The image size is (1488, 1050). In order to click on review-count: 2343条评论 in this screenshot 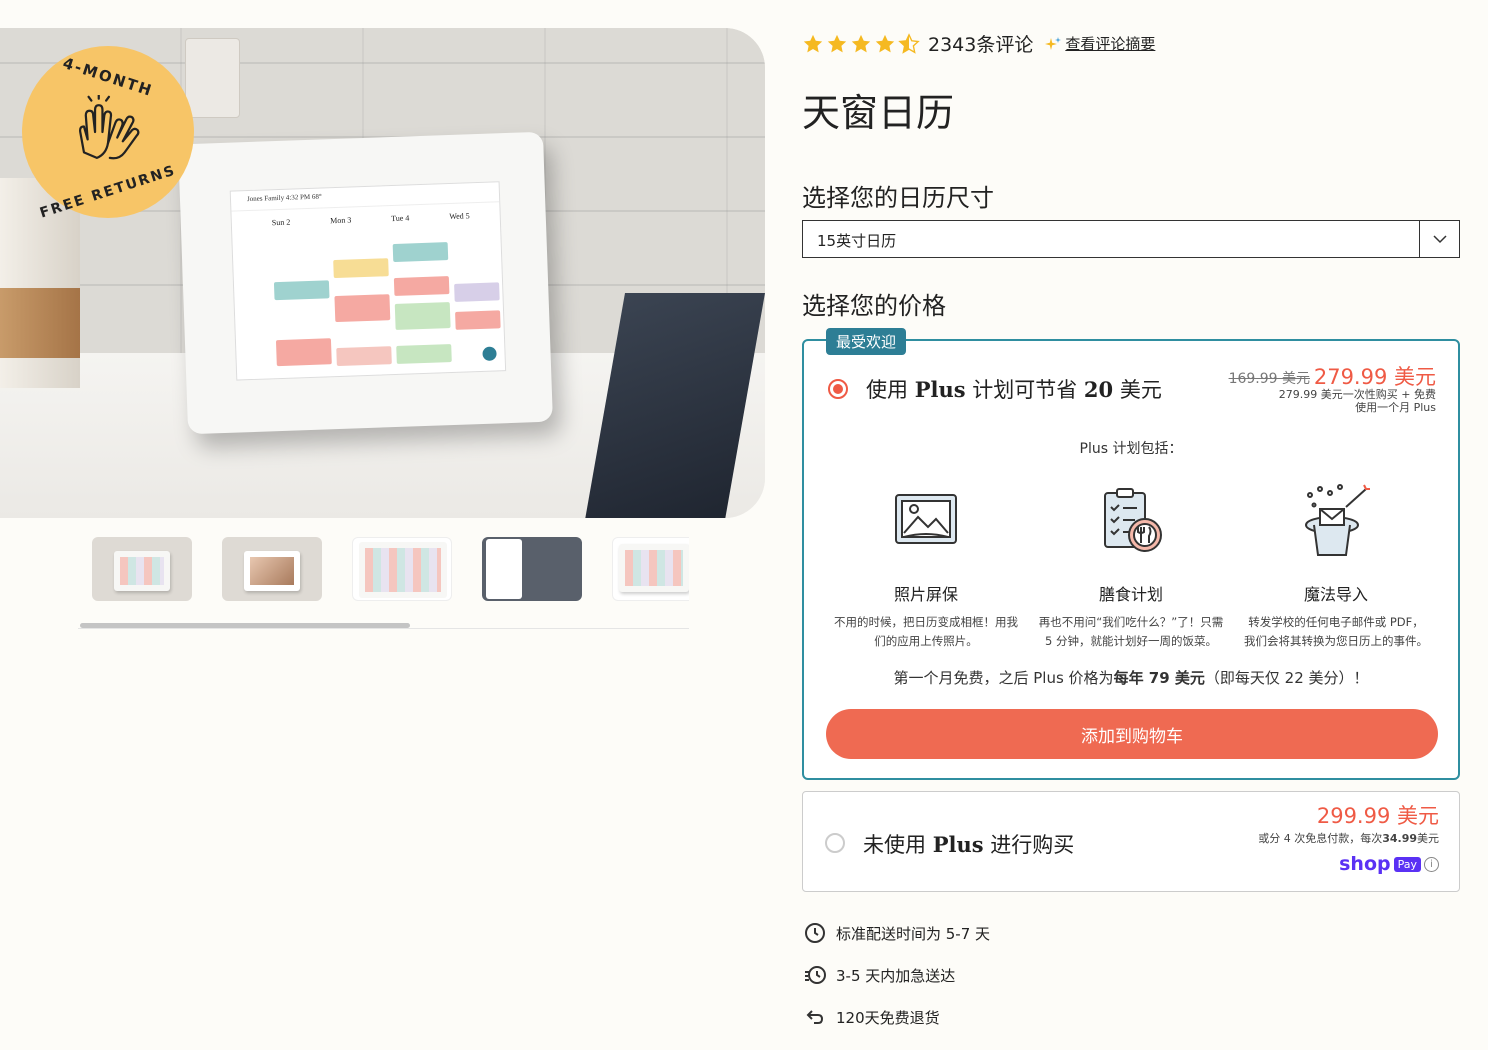, I will do `click(980, 43)`.